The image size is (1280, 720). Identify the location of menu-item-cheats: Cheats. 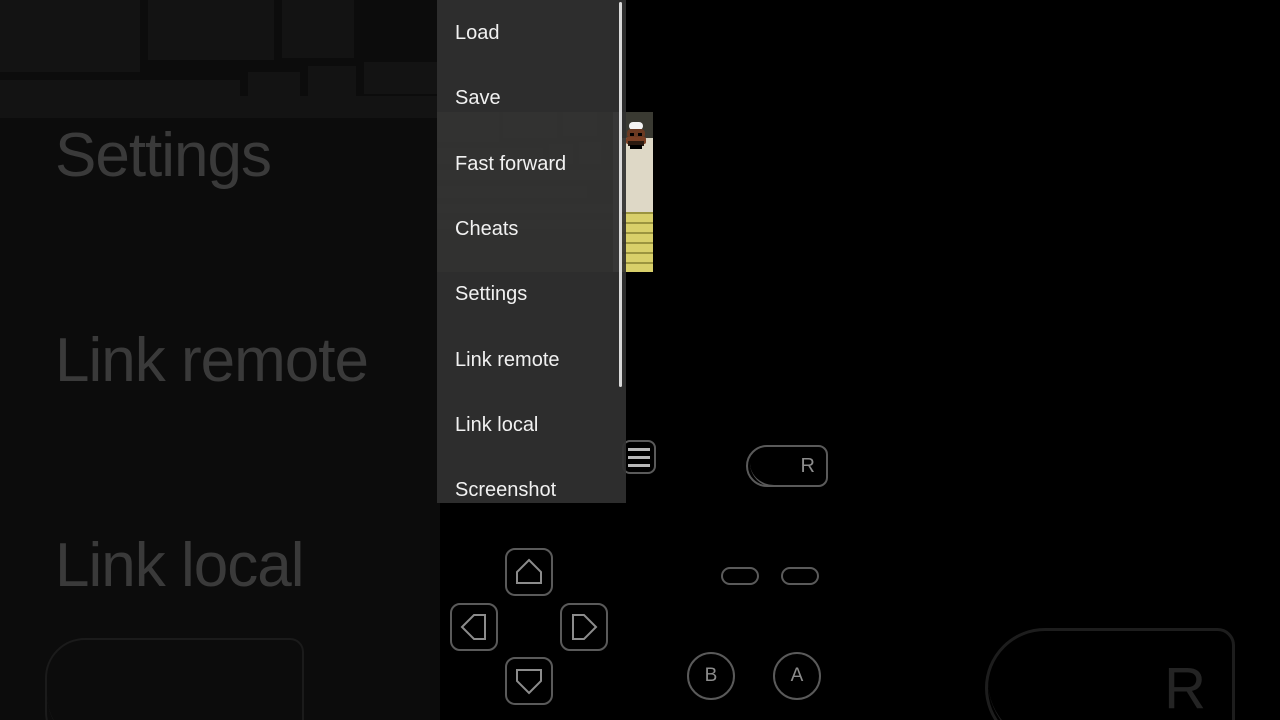
(486, 229).